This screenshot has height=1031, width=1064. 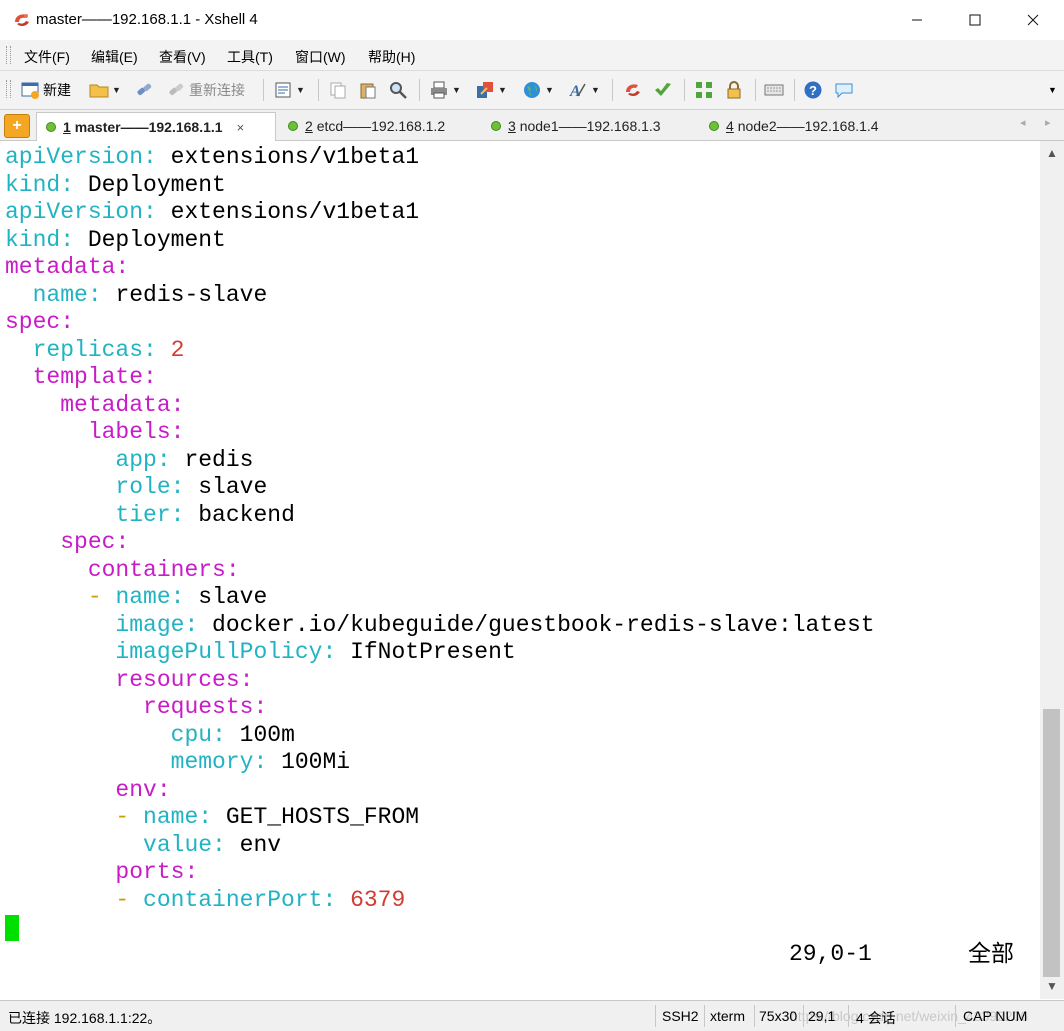 I want to click on terminal-scrollbar: ▲ ▼, so click(x=1052, y=570).